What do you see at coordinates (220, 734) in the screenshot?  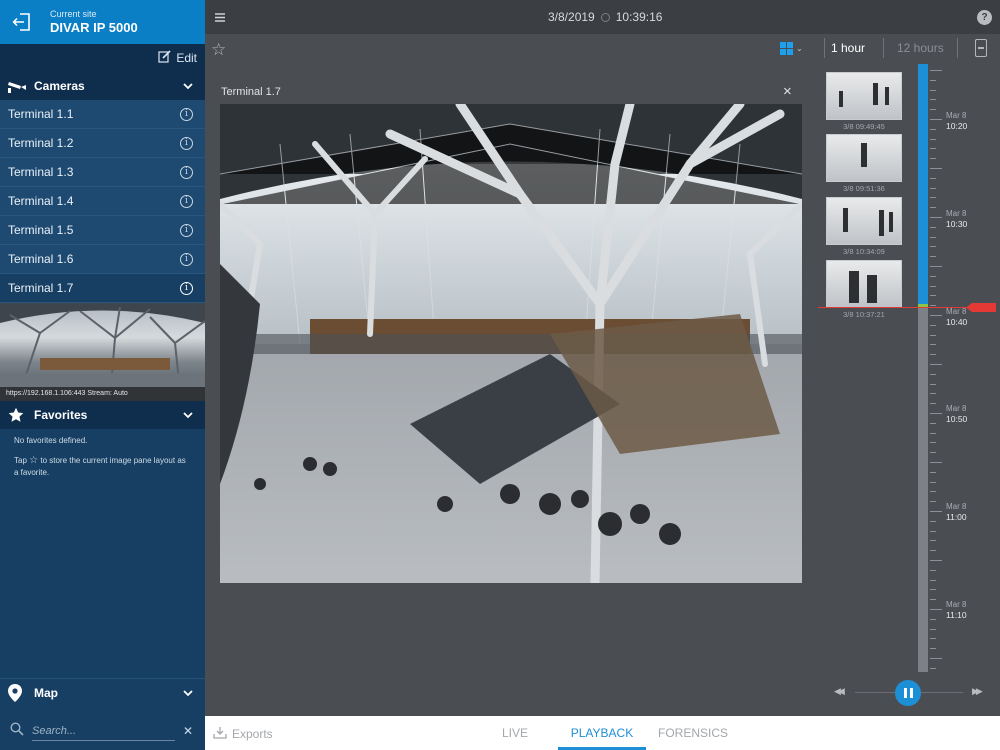 I see `export-icon` at bounding box center [220, 734].